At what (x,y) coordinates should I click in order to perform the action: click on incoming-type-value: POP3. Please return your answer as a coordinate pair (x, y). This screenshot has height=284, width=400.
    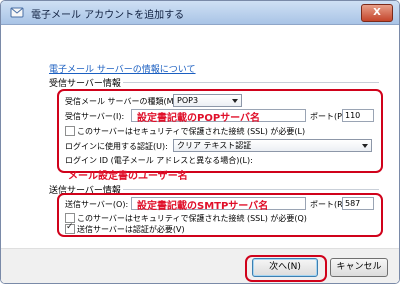
    Looking at the image, I should click on (188, 100).